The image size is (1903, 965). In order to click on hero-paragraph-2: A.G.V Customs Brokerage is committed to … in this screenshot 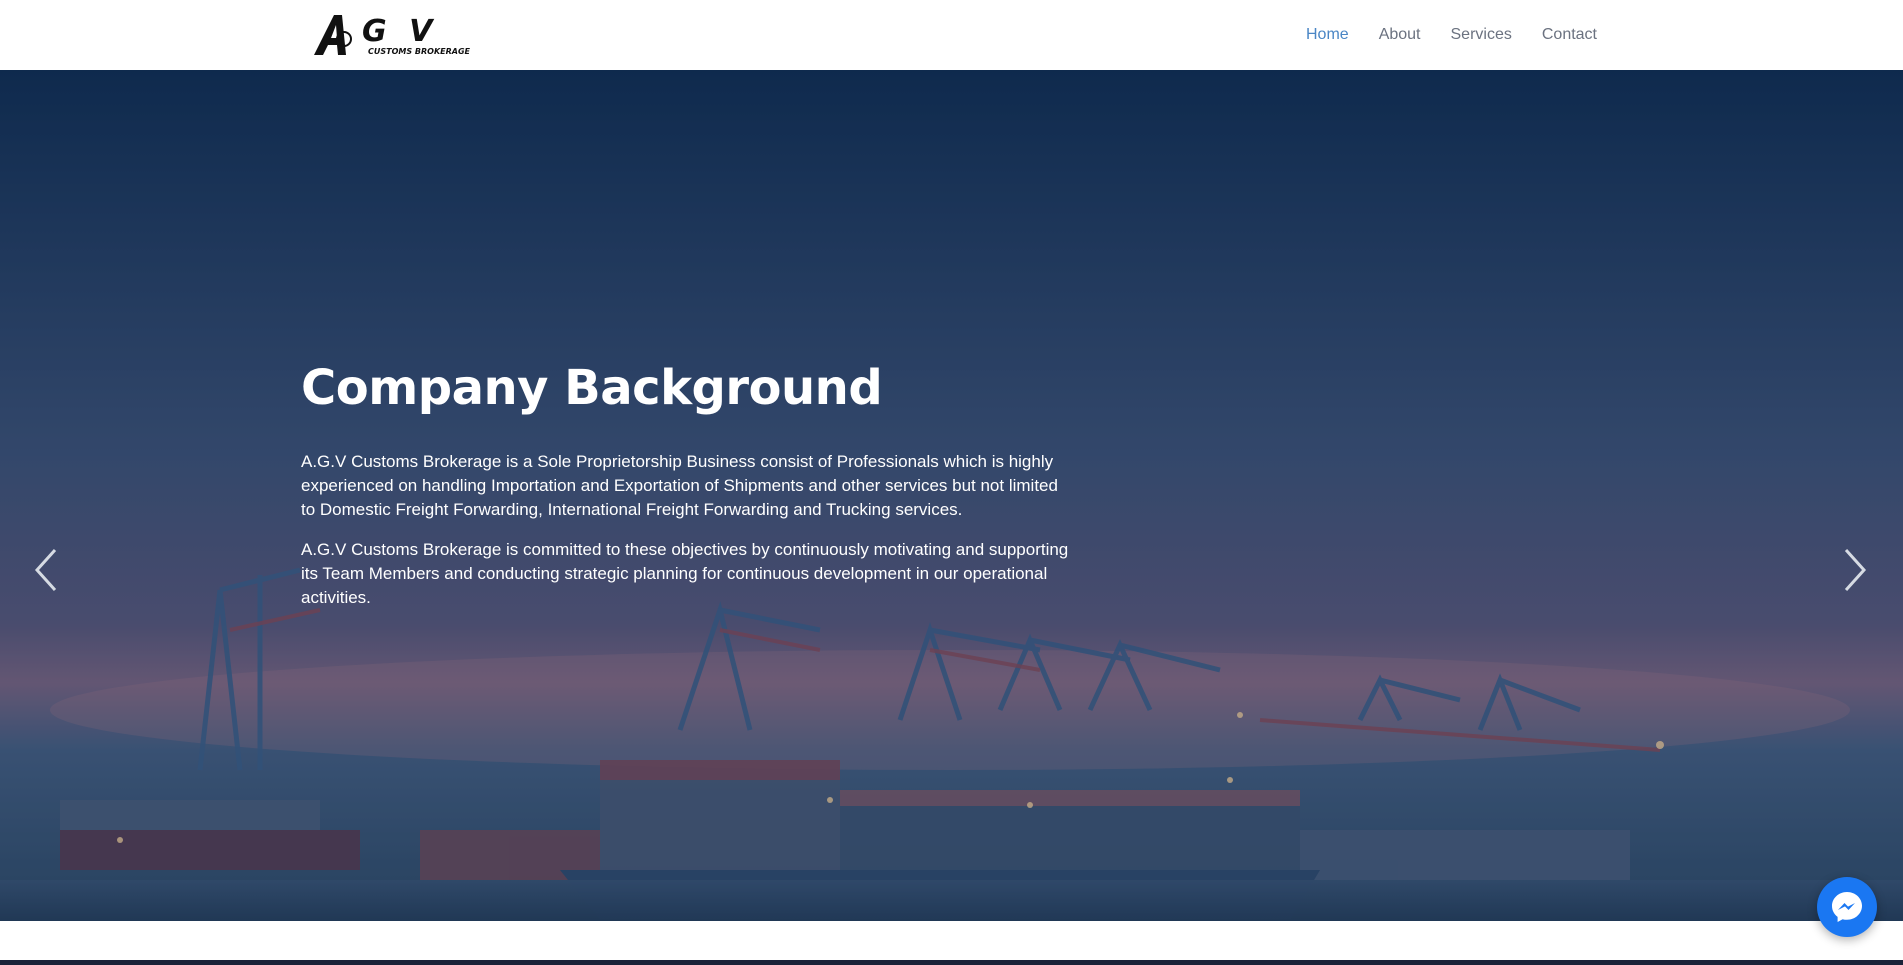, I will do `click(685, 573)`.